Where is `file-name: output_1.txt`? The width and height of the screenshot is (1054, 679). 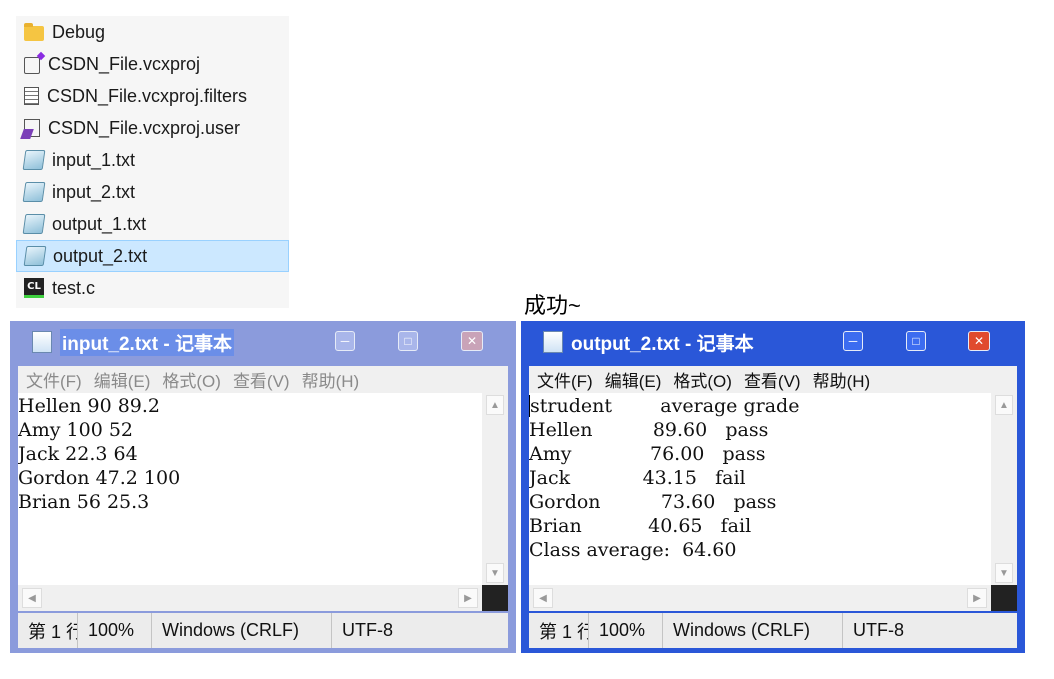 file-name: output_1.txt is located at coordinates (99, 223).